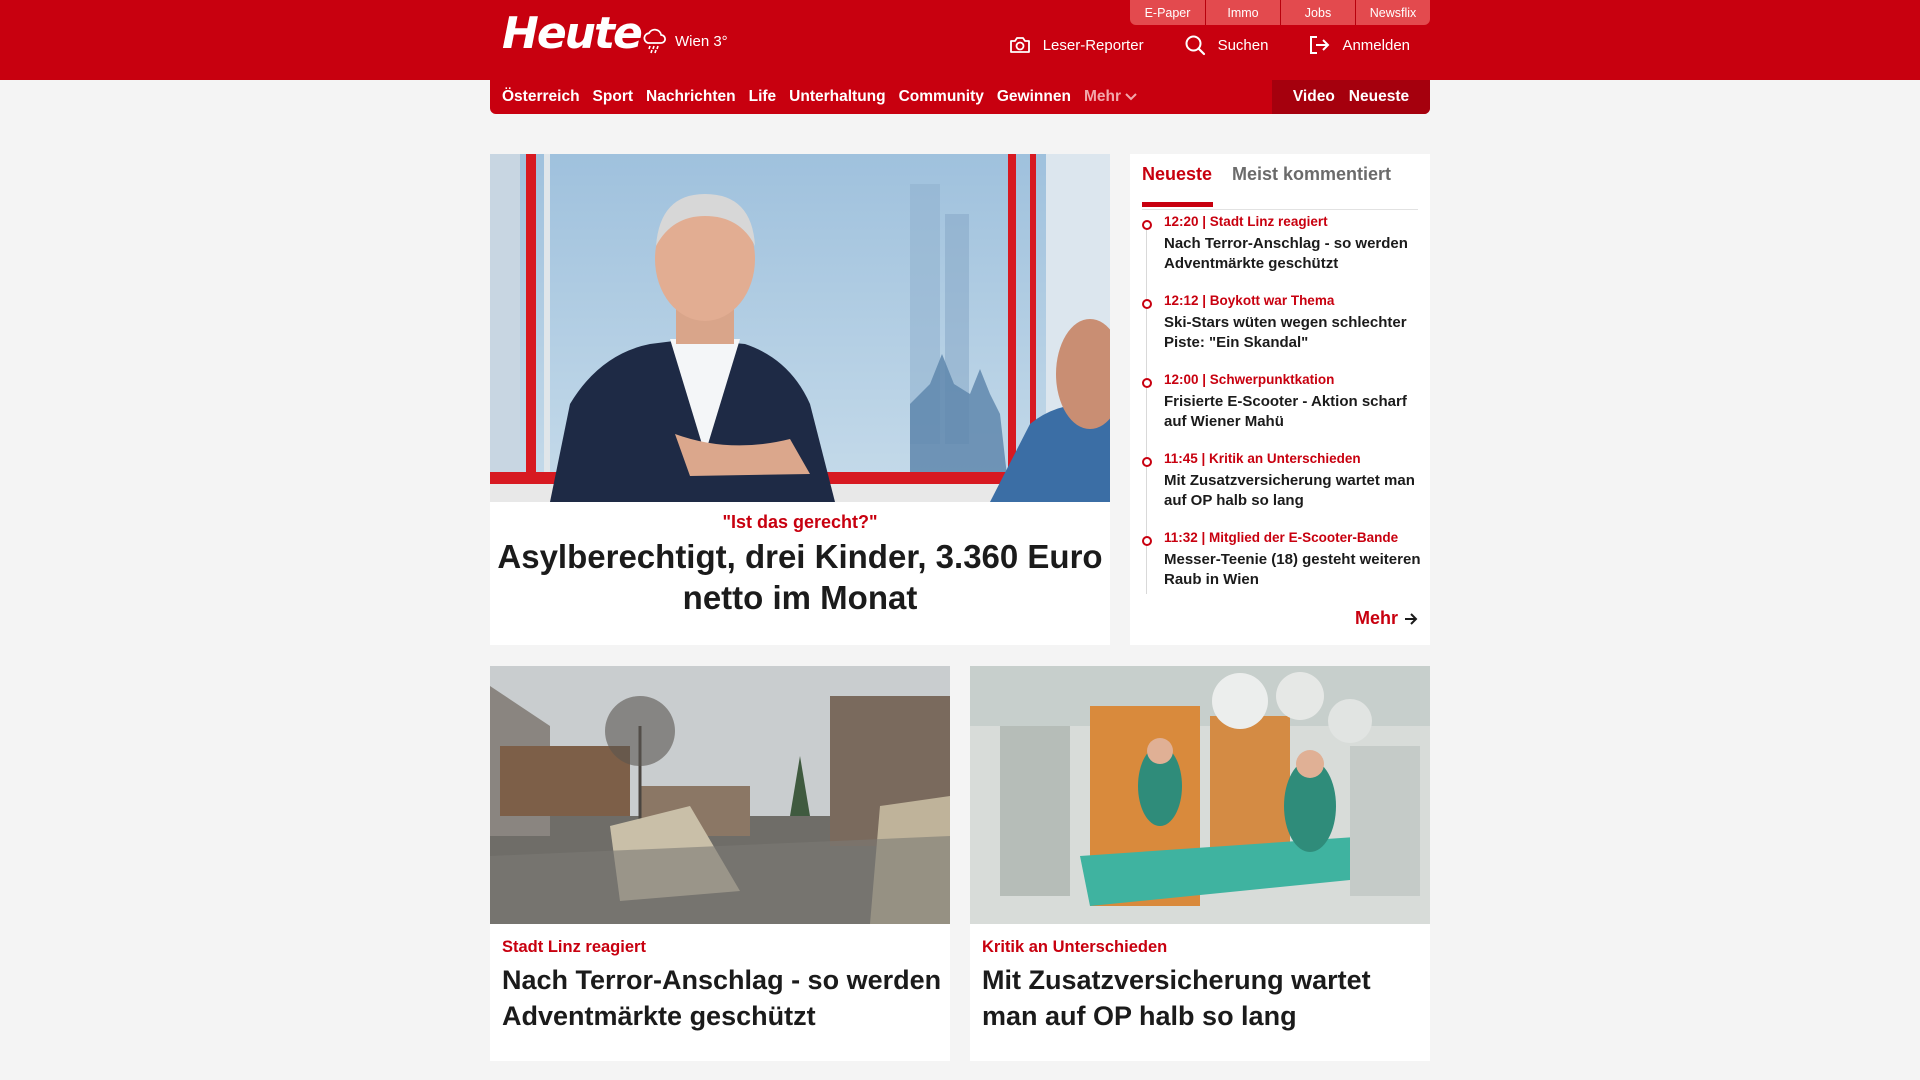 The image size is (1920, 1080). What do you see at coordinates (1195, 45) in the screenshot?
I see `search-icon` at bounding box center [1195, 45].